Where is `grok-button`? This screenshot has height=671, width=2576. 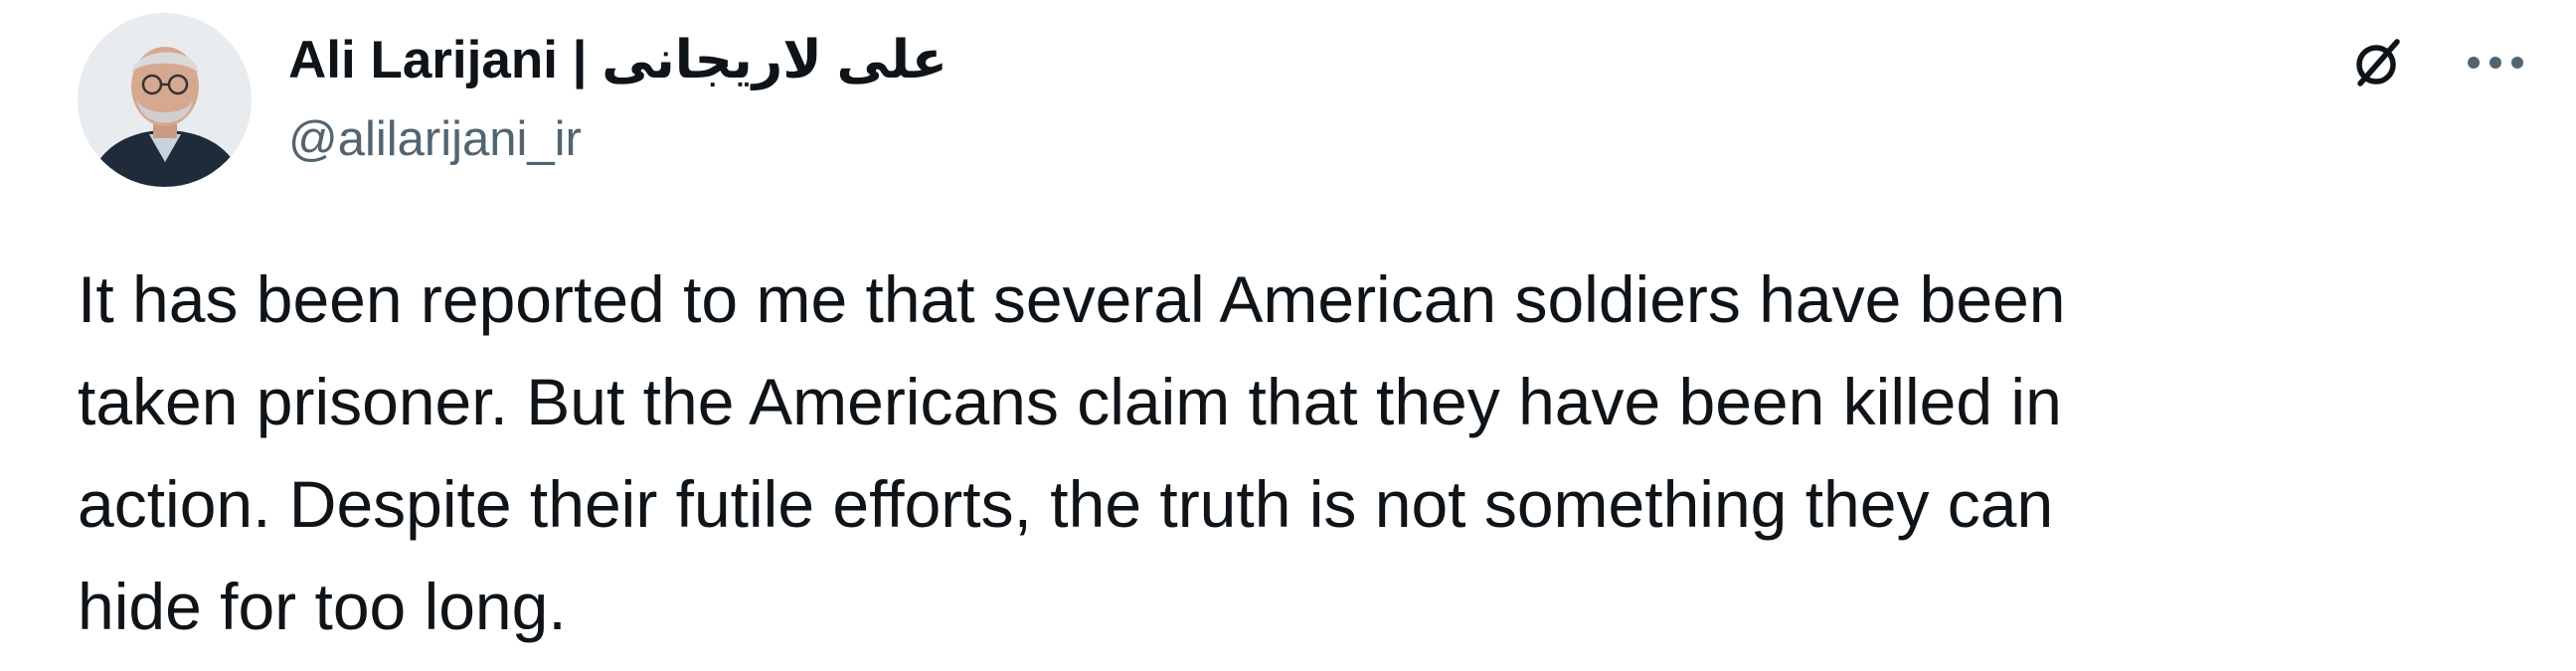
grok-button is located at coordinates (2378, 63).